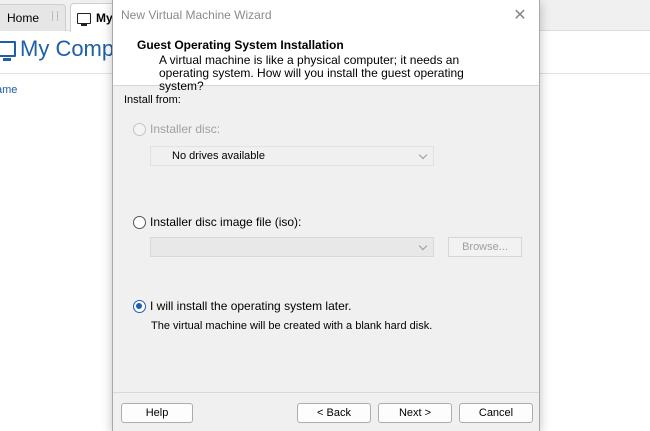 Image resolution: width=650 pixels, height=431 pixels. Describe the element at coordinates (73, 48) in the screenshot. I see `page-title-text: My Compu` at that location.